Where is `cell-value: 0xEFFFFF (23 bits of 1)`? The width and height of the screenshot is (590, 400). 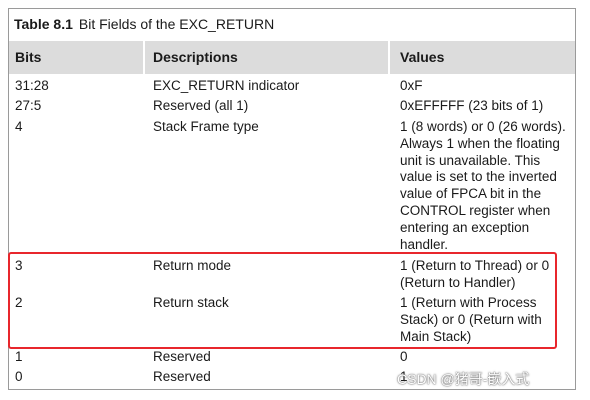
cell-value: 0xEFFFFF (23 bits of 1) is located at coordinates (472, 105).